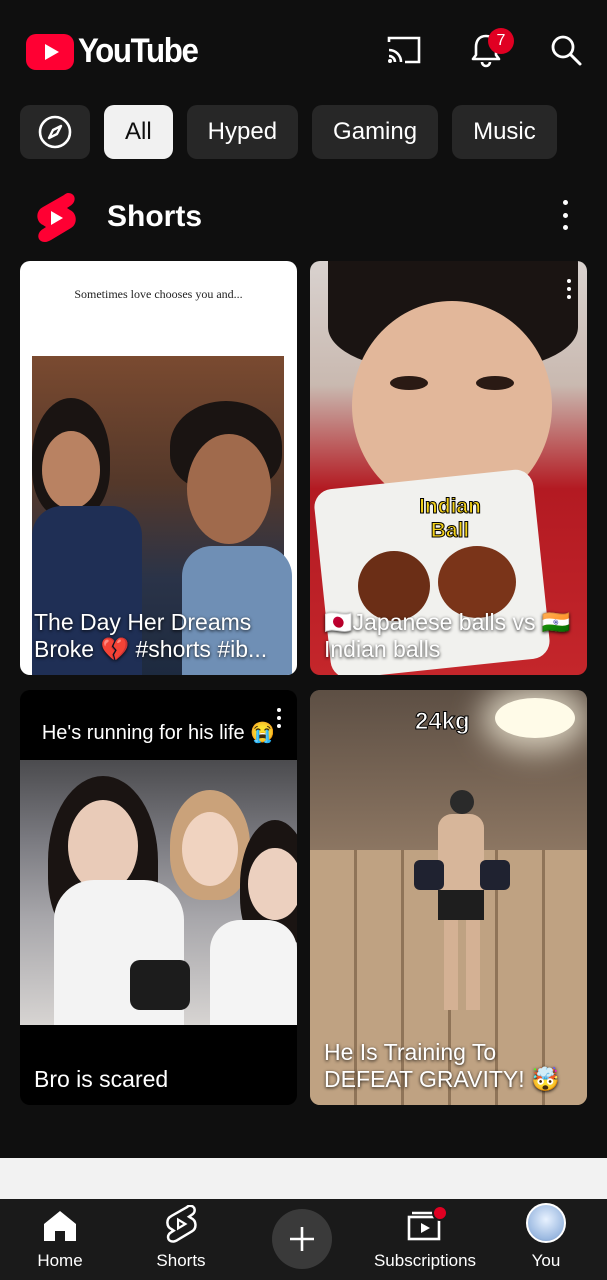 Image resolution: width=607 pixels, height=1280 pixels. What do you see at coordinates (442, 1065) in the screenshot?
I see `short-caption: He Is Training To DEFEAT GRAVITY! 🤯` at bounding box center [442, 1065].